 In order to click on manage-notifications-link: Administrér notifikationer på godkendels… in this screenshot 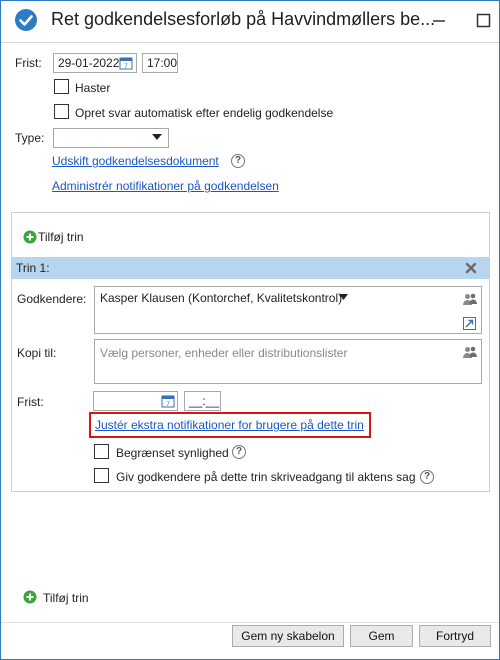, I will do `click(165, 186)`.